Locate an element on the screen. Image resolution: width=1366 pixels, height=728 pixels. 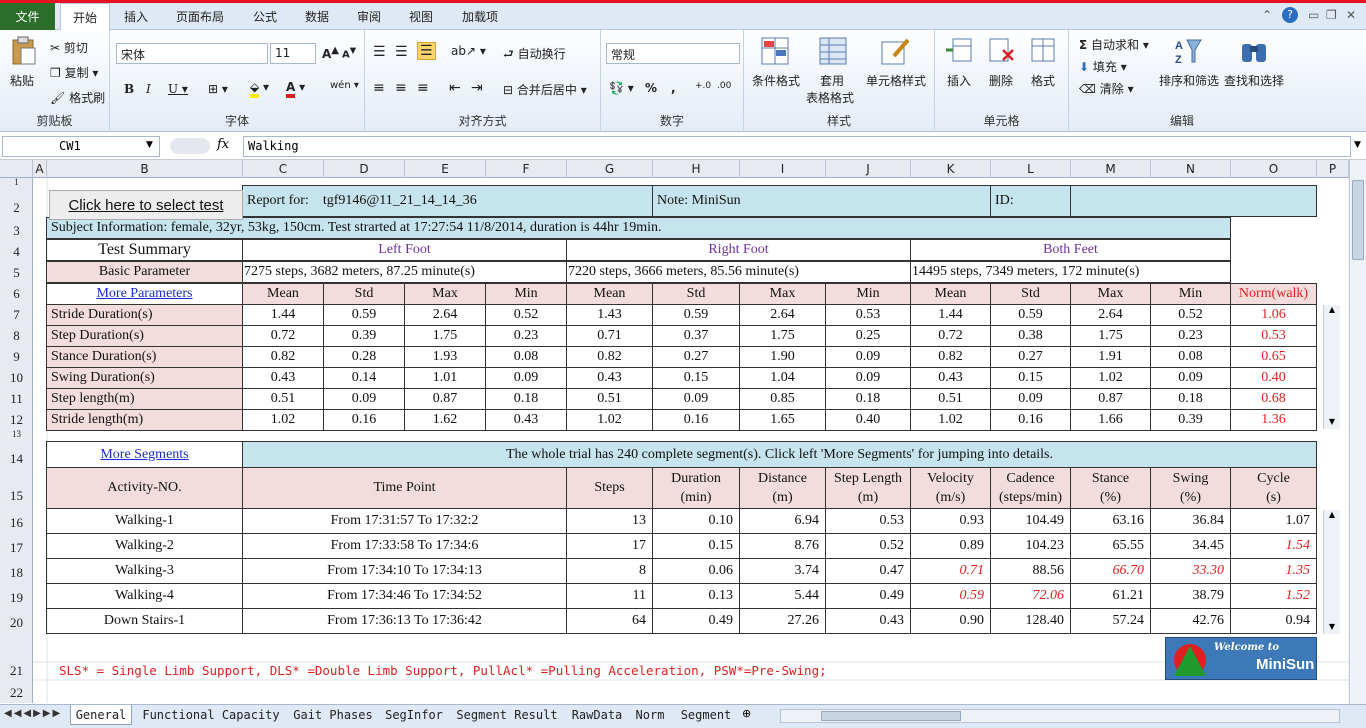
orientation-icon: ab↗ ▾ is located at coordinates (468, 51).